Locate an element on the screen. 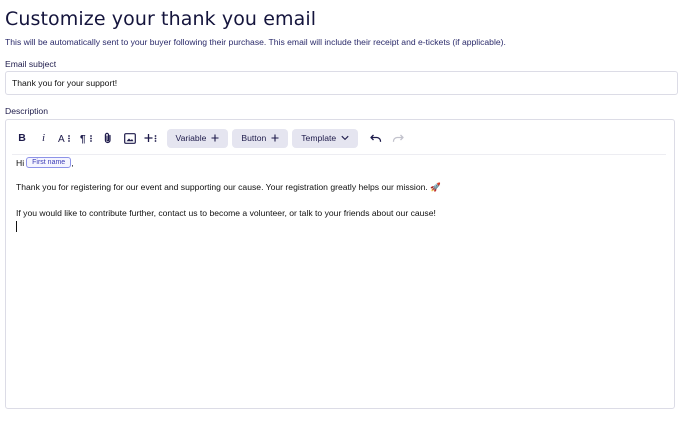 The image size is (688, 435). email-subject-label: Email subject is located at coordinates (31, 64).